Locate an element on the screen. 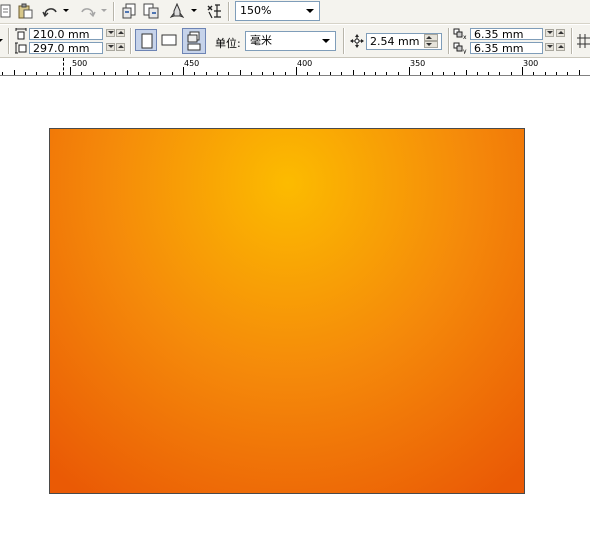 This screenshot has width=590, height=554. page-height-icon is located at coordinates (21, 48).